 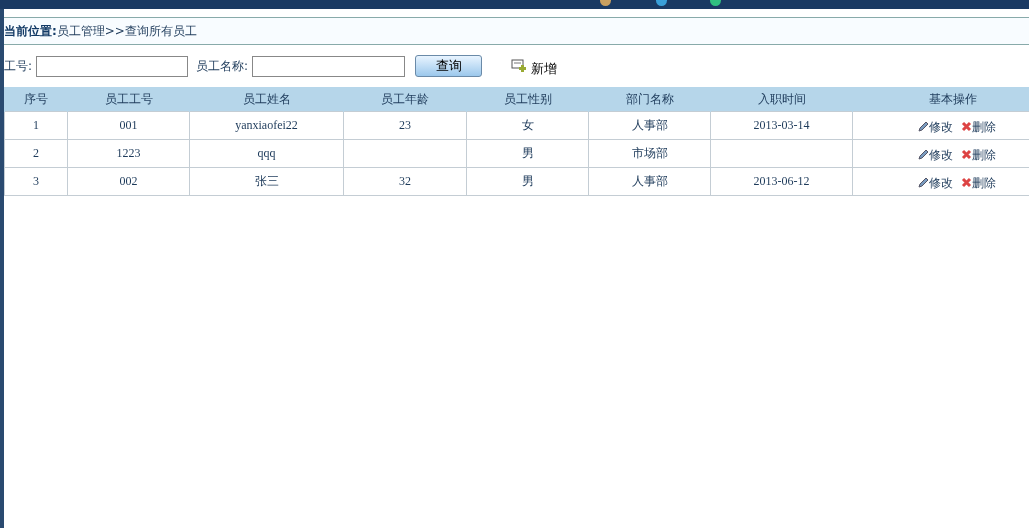 I want to click on table-cell: 女, so click(x=527, y=125).